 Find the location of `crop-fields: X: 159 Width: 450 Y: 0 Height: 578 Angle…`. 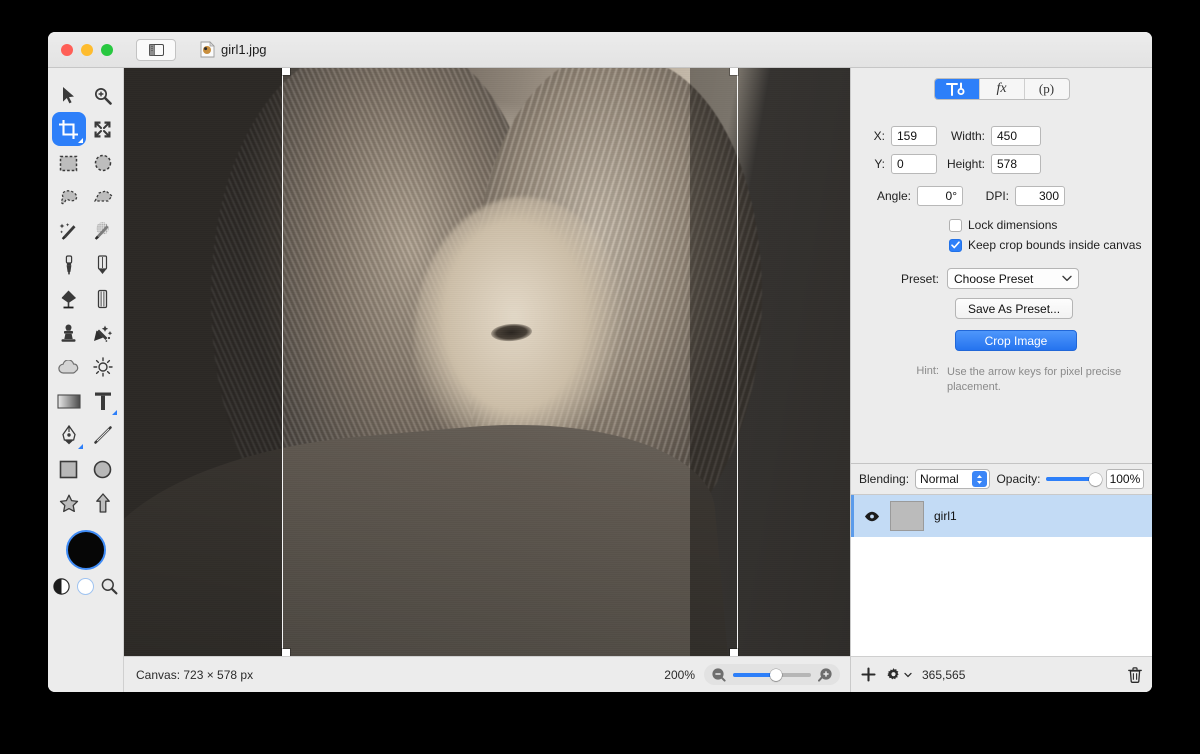

crop-fields: X: 159 Width: 450 Y: 0 Height: 578 Angle… is located at coordinates (1001, 166).